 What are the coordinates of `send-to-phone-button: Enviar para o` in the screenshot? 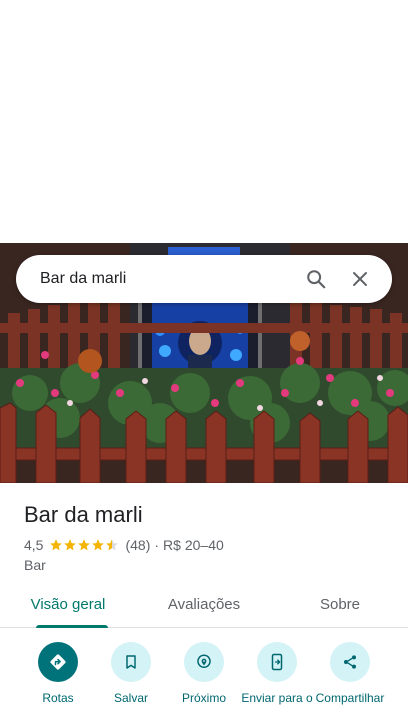 It's located at (277, 673).